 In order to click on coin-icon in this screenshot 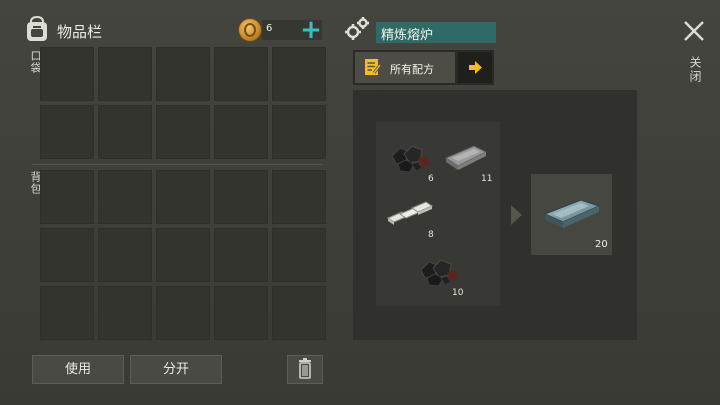, I will do `click(250, 30)`.